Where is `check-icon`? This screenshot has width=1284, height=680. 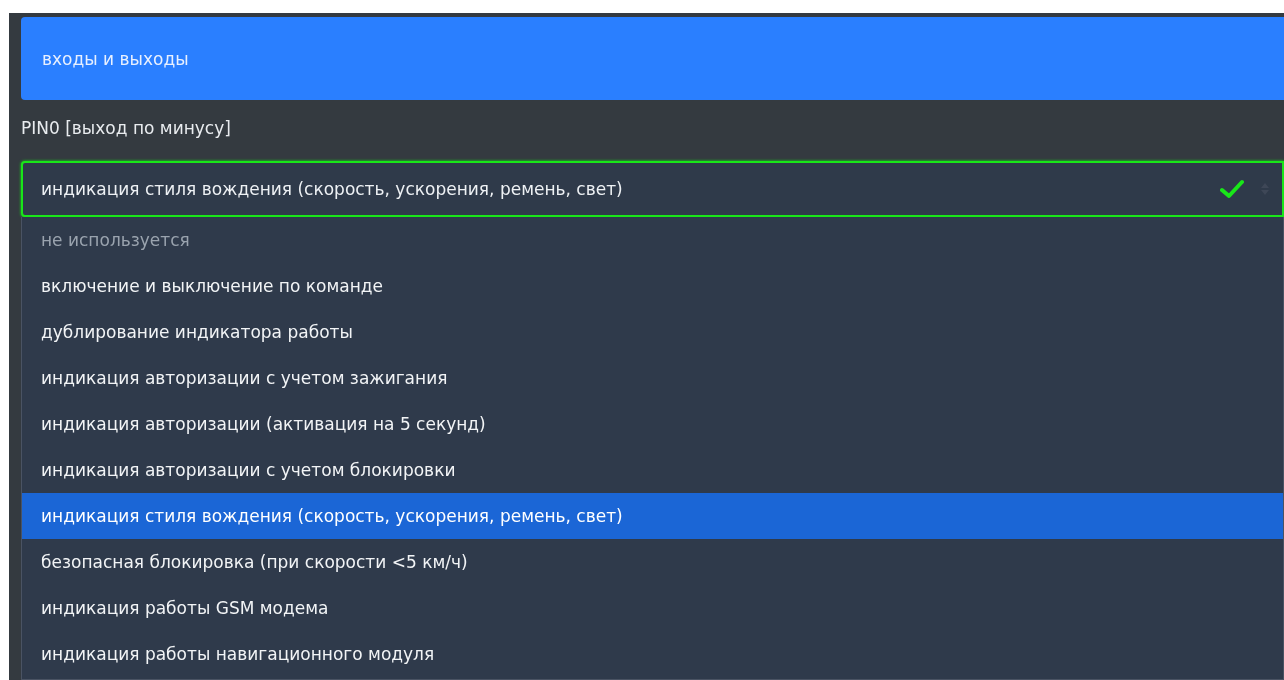 check-icon is located at coordinates (1232, 189).